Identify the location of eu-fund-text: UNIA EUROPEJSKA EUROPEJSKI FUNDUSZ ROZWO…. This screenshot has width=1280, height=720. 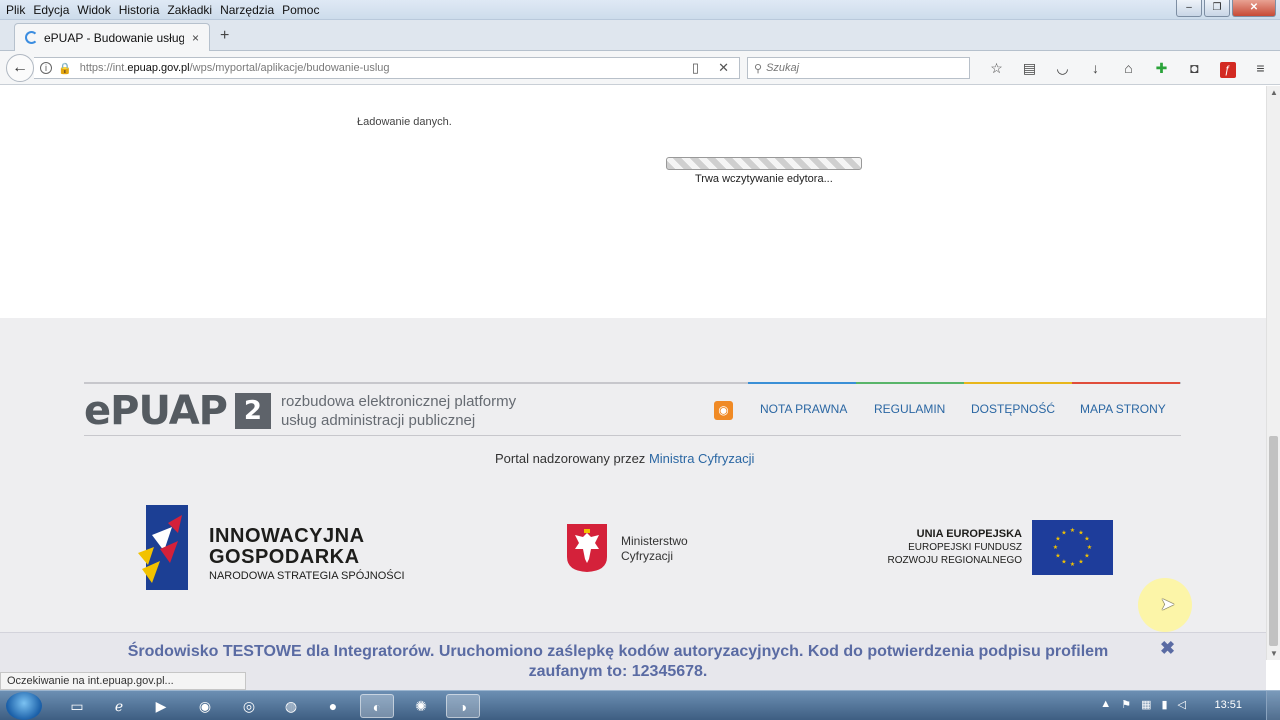
(954, 547).